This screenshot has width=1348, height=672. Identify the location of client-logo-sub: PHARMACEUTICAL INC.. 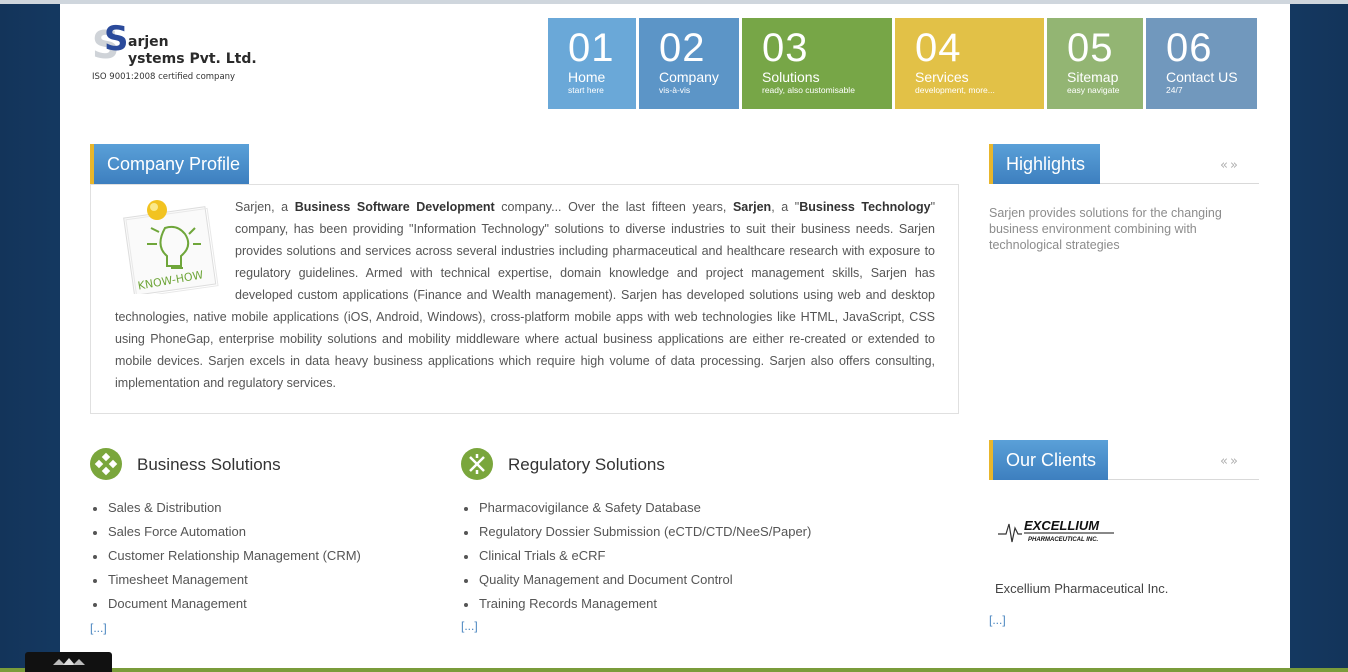
(1063, 540).